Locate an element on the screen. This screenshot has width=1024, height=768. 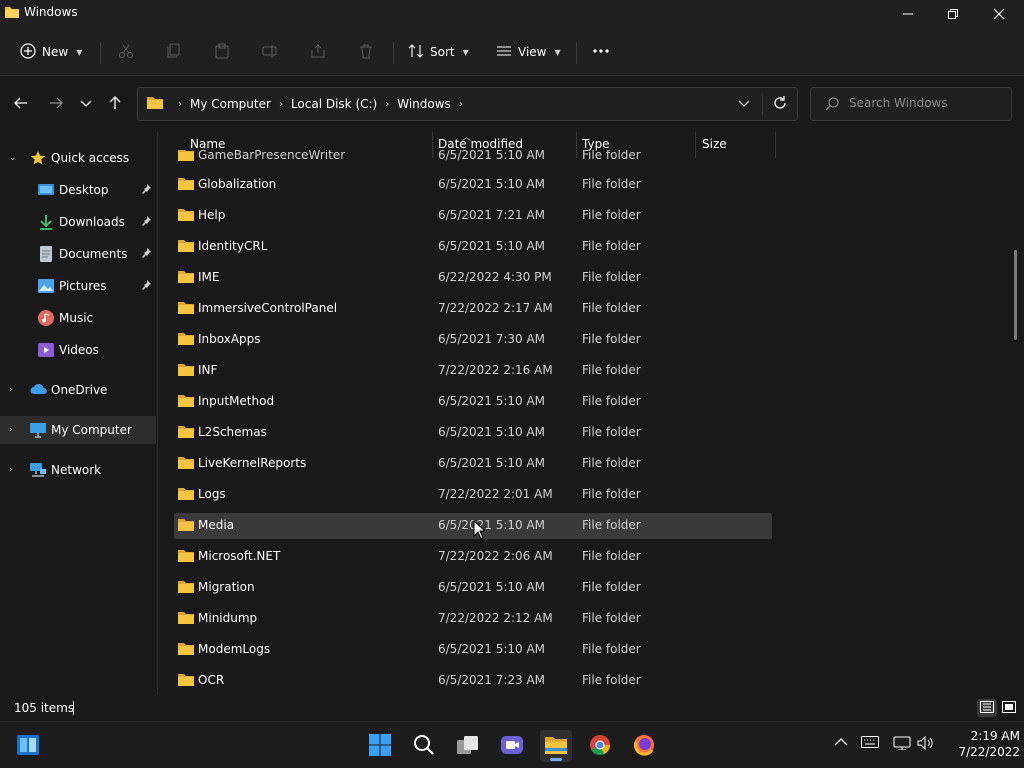
sort-button: Sort ▼ is located at coordinates (438, 52).